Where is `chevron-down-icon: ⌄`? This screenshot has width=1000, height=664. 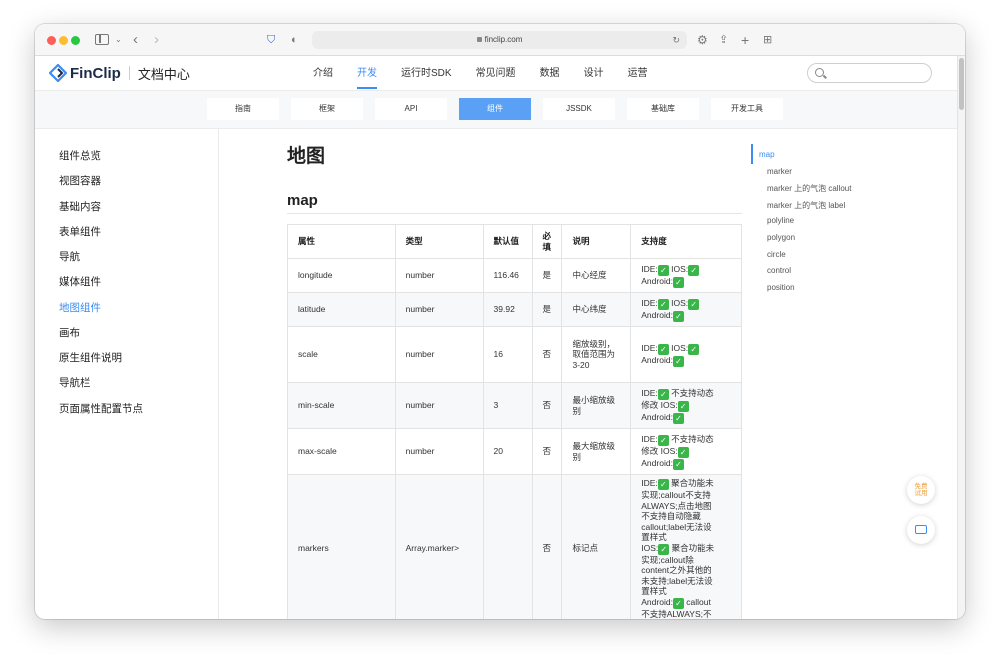
chevron-down-icon: ⌄ is located at coordinates (118, 40).